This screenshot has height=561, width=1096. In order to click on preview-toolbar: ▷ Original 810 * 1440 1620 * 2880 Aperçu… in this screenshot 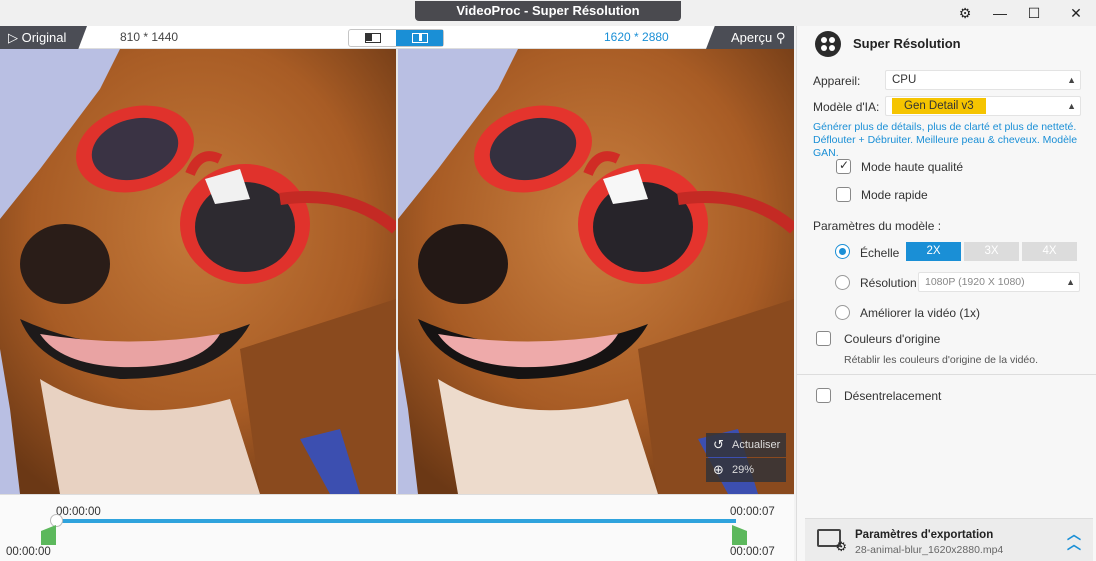, I will do `click(397, 37)`.